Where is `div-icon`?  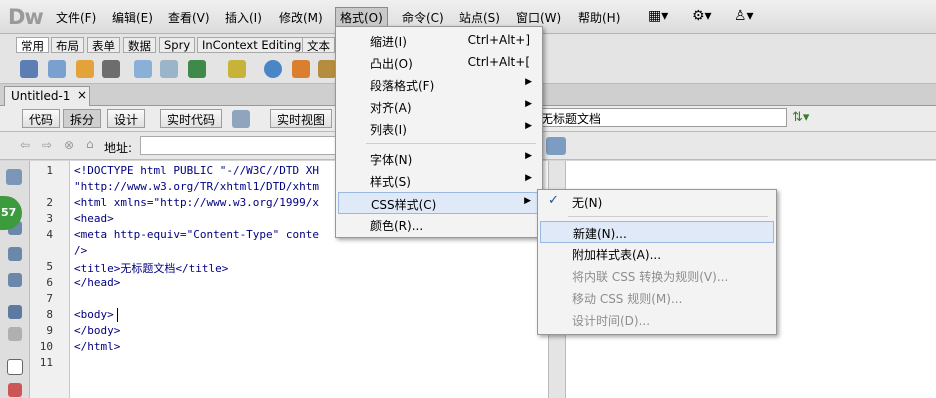 div-icon is located at coordinates (169, 69).